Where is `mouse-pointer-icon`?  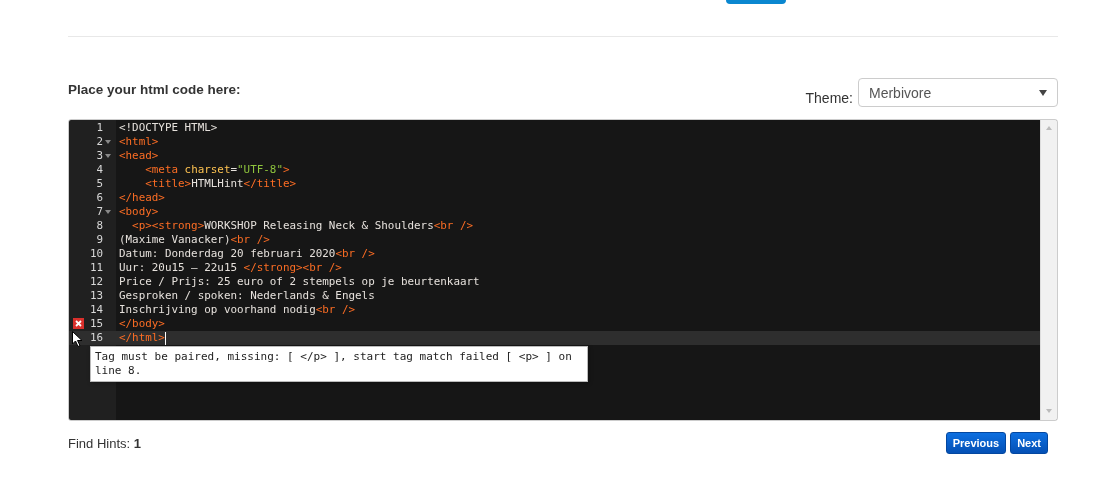
mouse-pointer-icon is located at coordinates (77, 339).